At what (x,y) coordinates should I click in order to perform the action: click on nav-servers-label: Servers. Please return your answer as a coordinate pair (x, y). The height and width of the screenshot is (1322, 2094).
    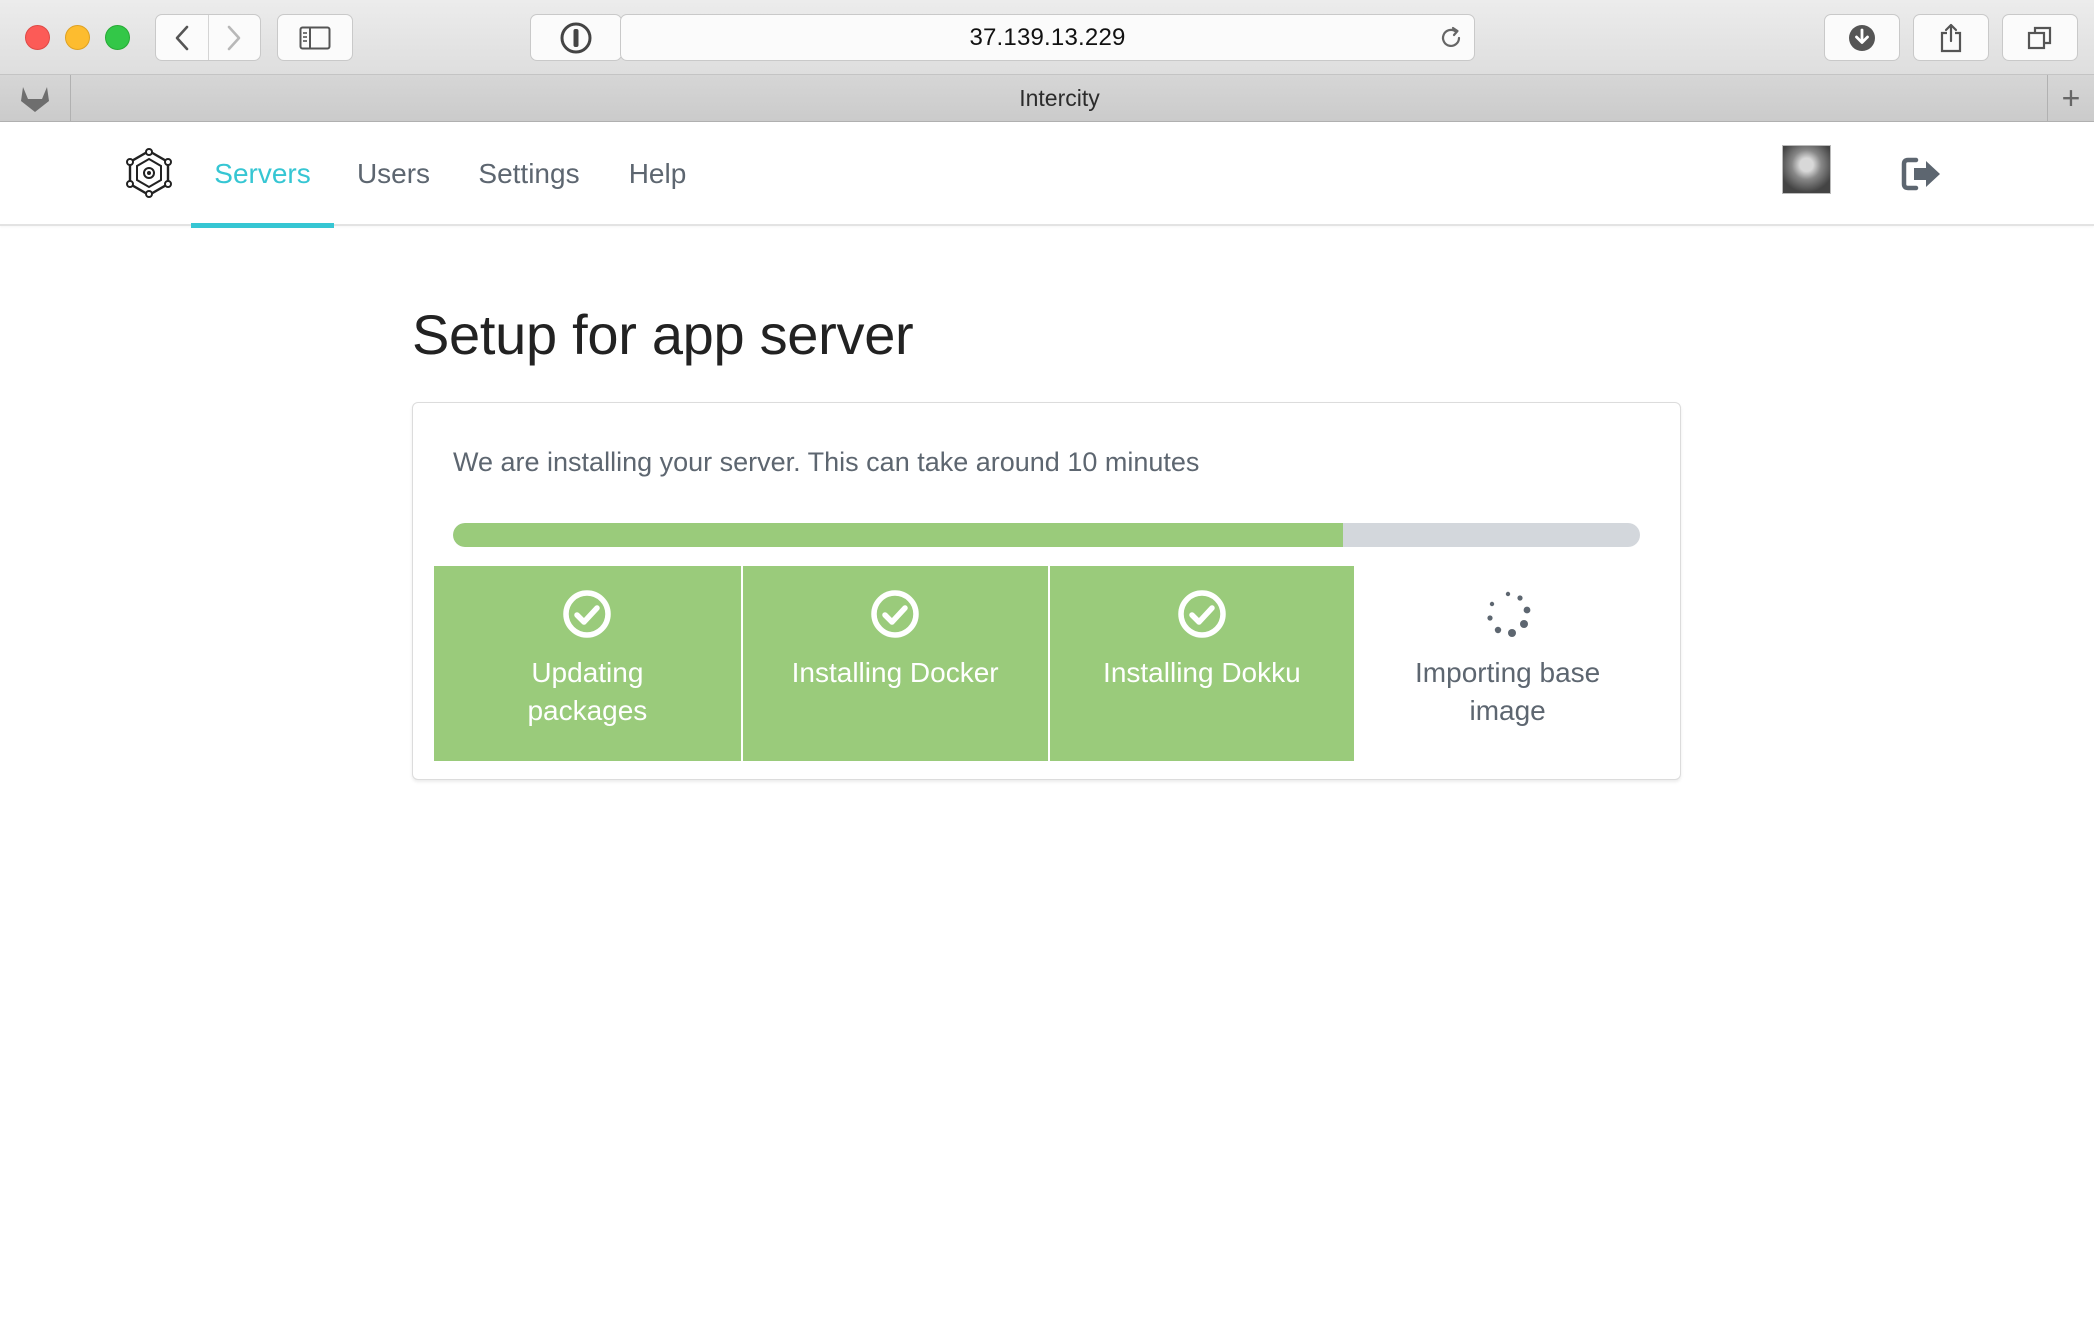
    Looking at the image, I should click on (262, 173).